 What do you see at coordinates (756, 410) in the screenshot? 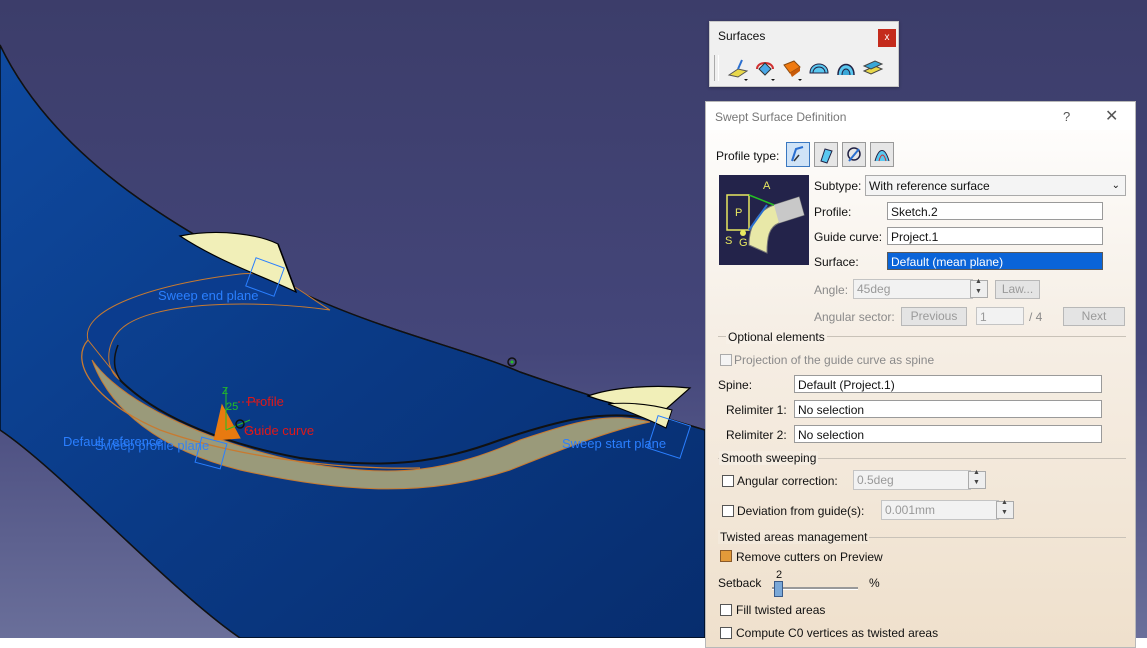
I see `relimiter1-label: Relimiter 1:` at bounding box center [756, 410].